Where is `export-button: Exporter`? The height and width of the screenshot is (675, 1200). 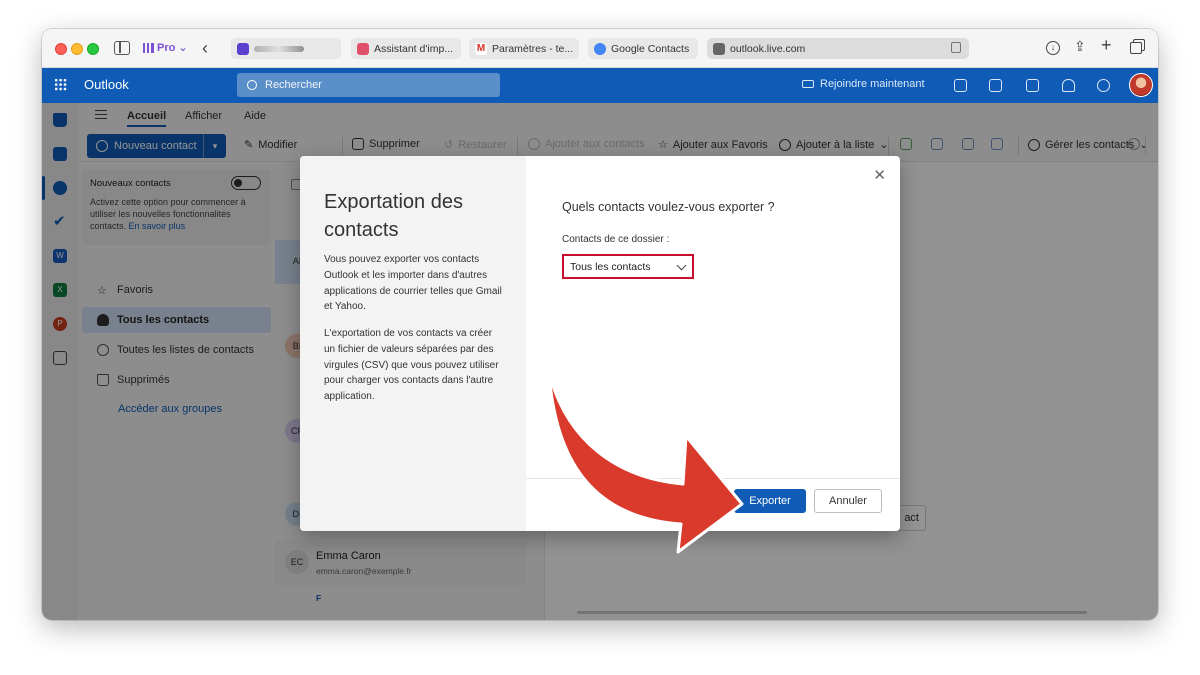
export-button: Exporter is located at coordinates (770, 501).